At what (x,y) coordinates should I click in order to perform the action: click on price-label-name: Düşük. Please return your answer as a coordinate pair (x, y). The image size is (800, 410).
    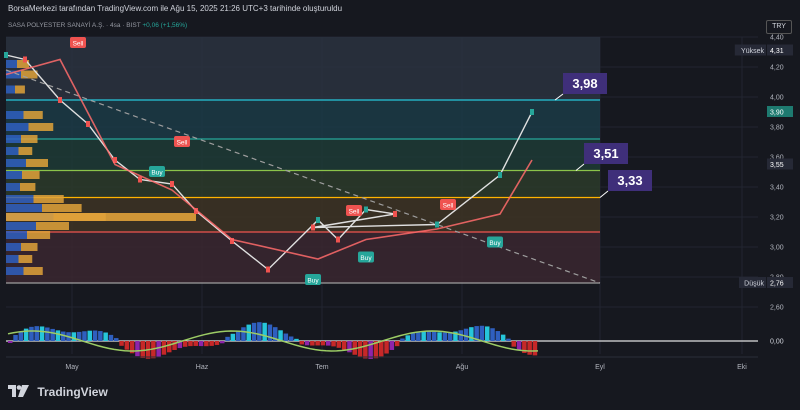
    Looking at the image, I should click on (754, 284).